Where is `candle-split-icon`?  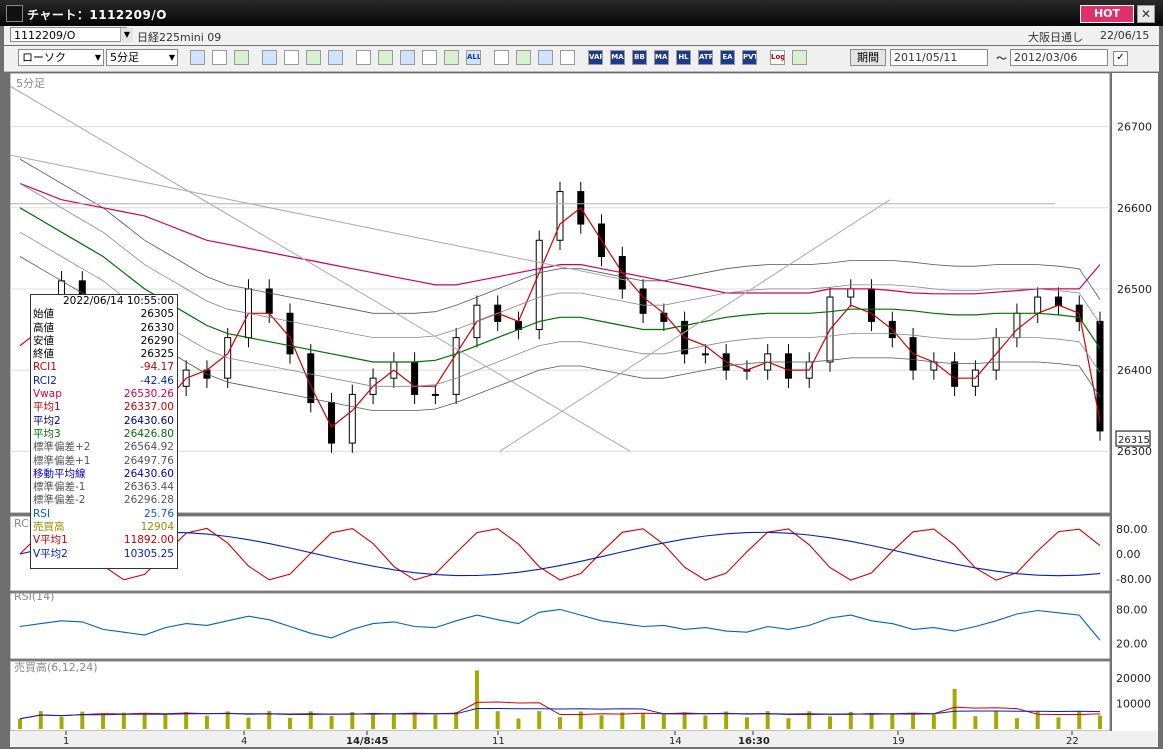
candle-split-icon is located at coordinates (429, 57).